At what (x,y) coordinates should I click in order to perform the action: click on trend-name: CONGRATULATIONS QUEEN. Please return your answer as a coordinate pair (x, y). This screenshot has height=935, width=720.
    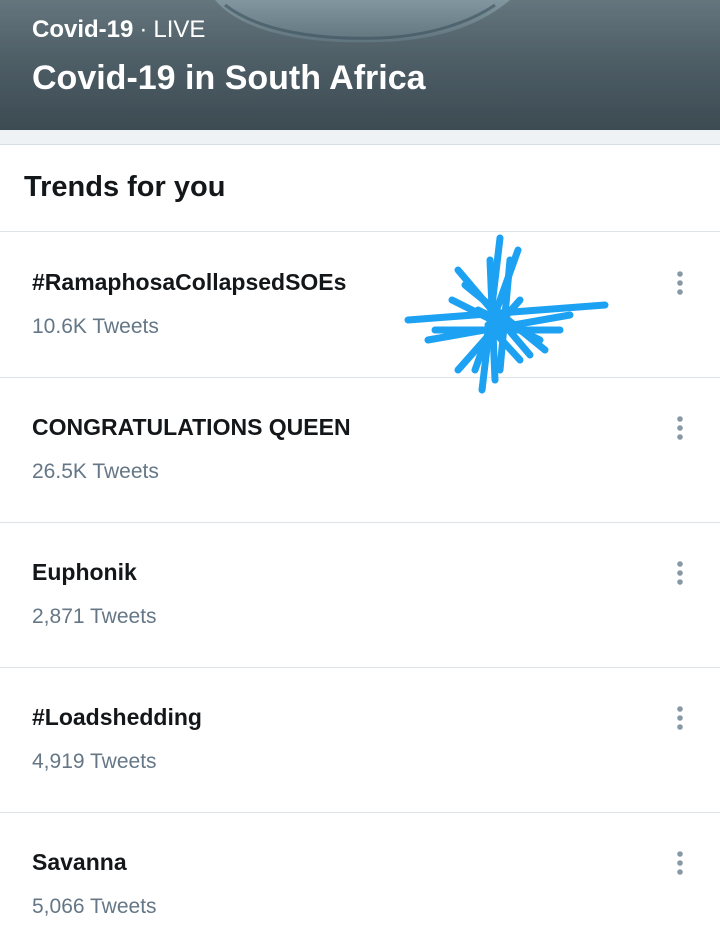
    Looking at the image, I should click on (191, 427).